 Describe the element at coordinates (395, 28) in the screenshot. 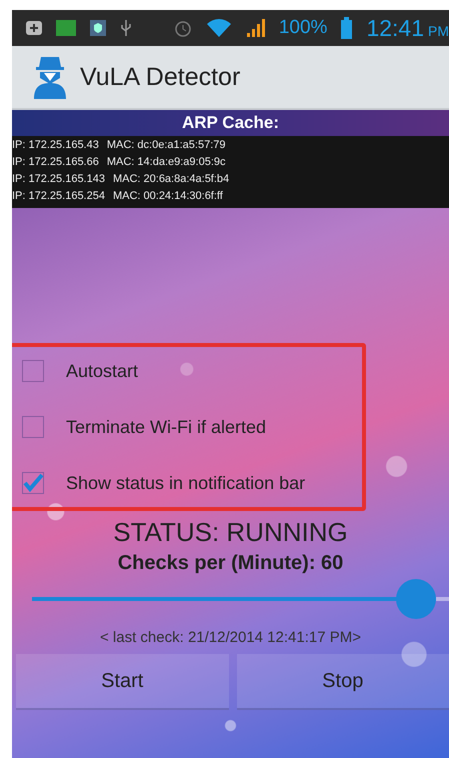

I see `clock-time: 12:41` at that location.